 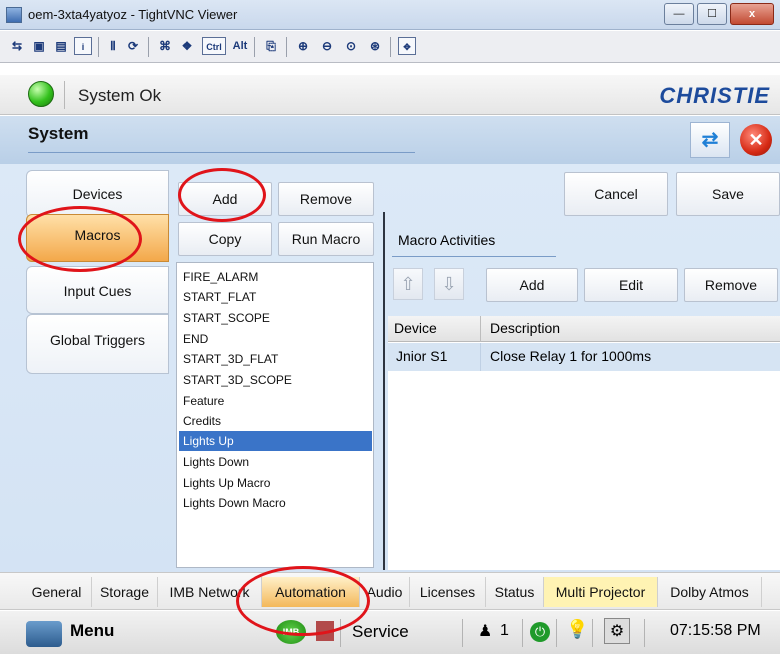 What do you see at coordinates (752, 14) in the screenshot?
I see `close-window-button: x` at bounding box center [752, 14].